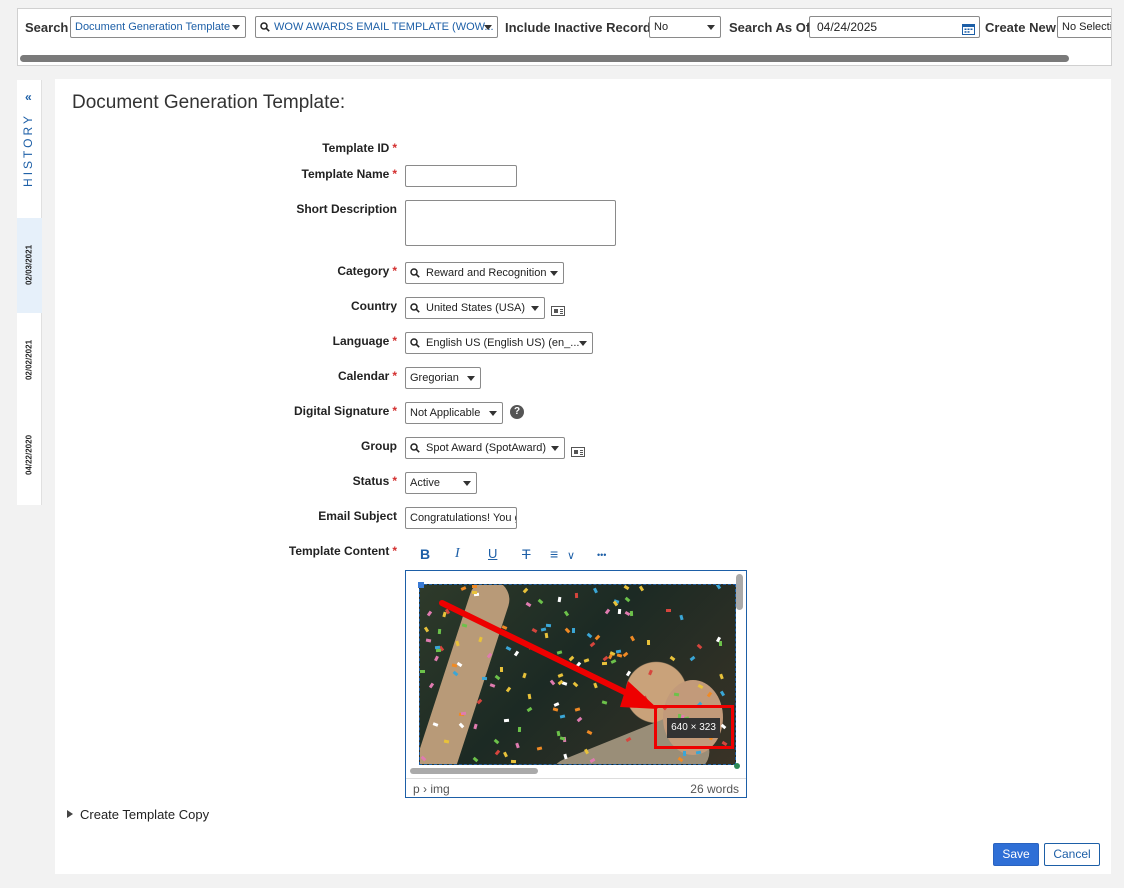 The width and height of the screenshot is (1124, 888). I want to click on category-select: Reward and Recognition, so click(484, 273).